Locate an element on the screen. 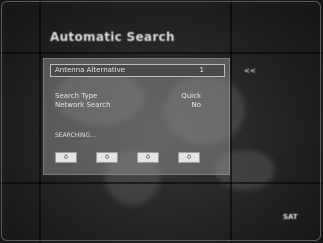 The height and width of the screenshot is (243, 323). network-search-label: Network Search is located at coordinates (83, 105).